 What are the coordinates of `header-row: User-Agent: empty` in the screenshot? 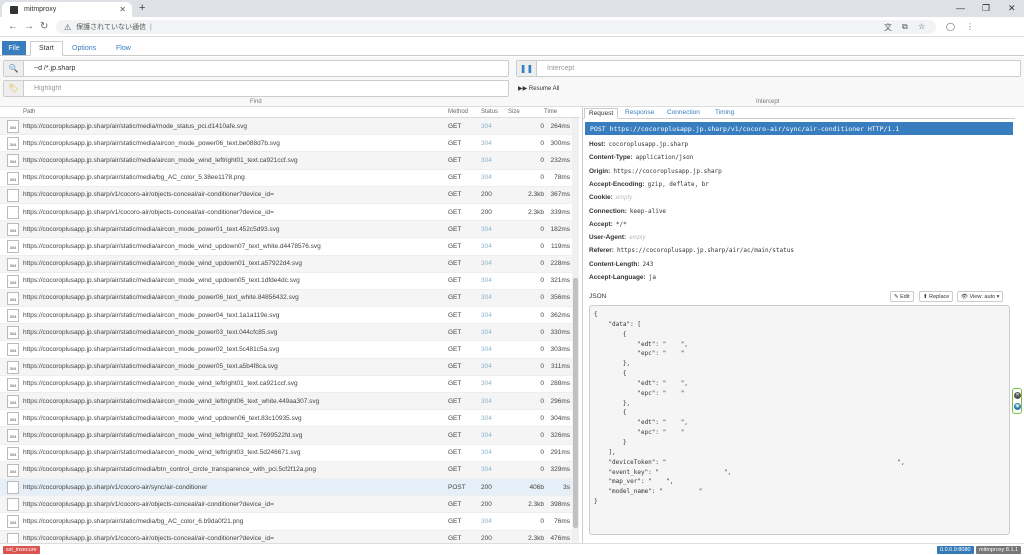 It's located at (617, 237).